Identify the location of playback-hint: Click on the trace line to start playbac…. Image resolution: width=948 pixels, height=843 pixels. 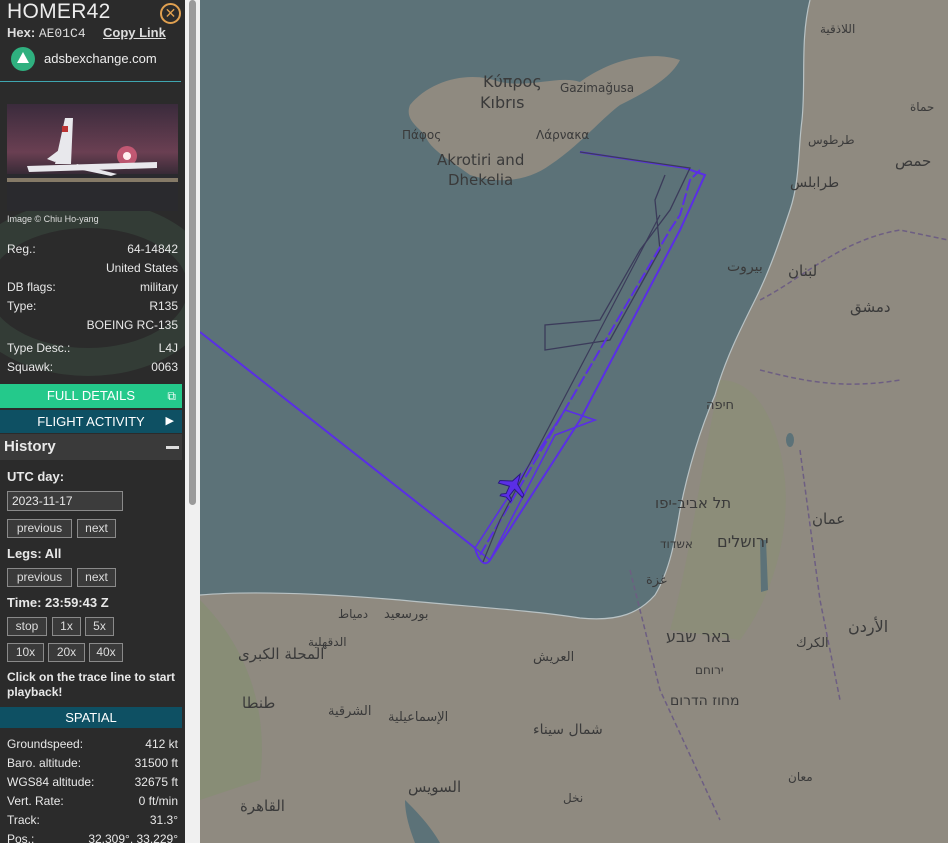
(91, 684).